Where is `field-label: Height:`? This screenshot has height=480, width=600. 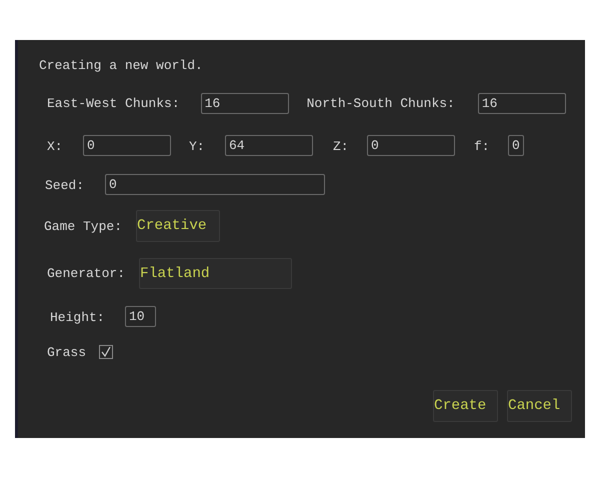
field-label: Height: is located at coordinates (77, 317).